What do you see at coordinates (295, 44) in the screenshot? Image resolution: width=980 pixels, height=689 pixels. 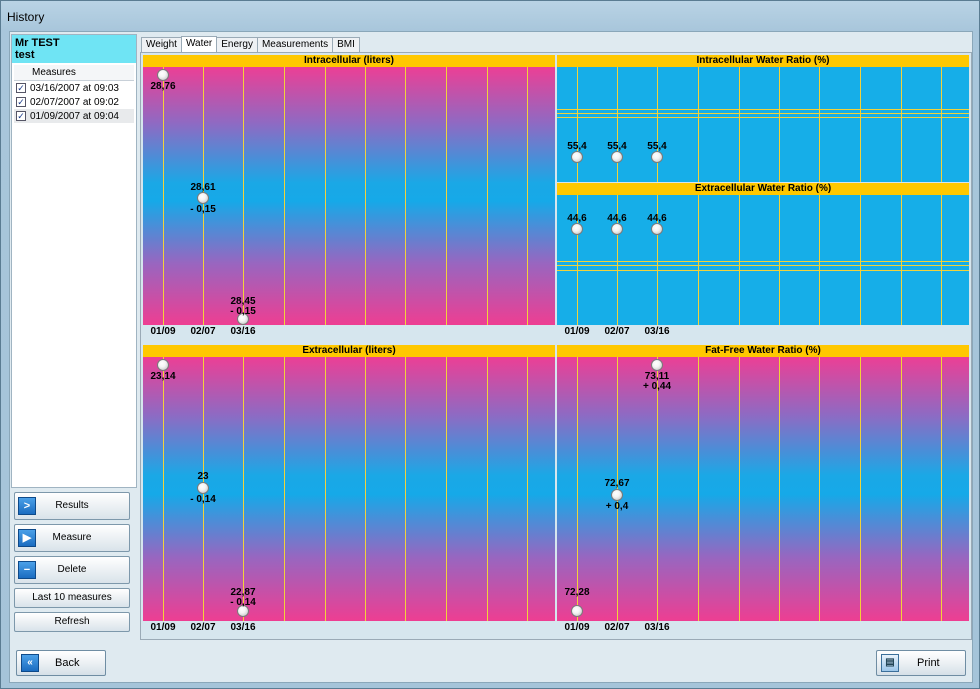 I see `tab-measurements: Measurements` at bounding box center [295, 44].